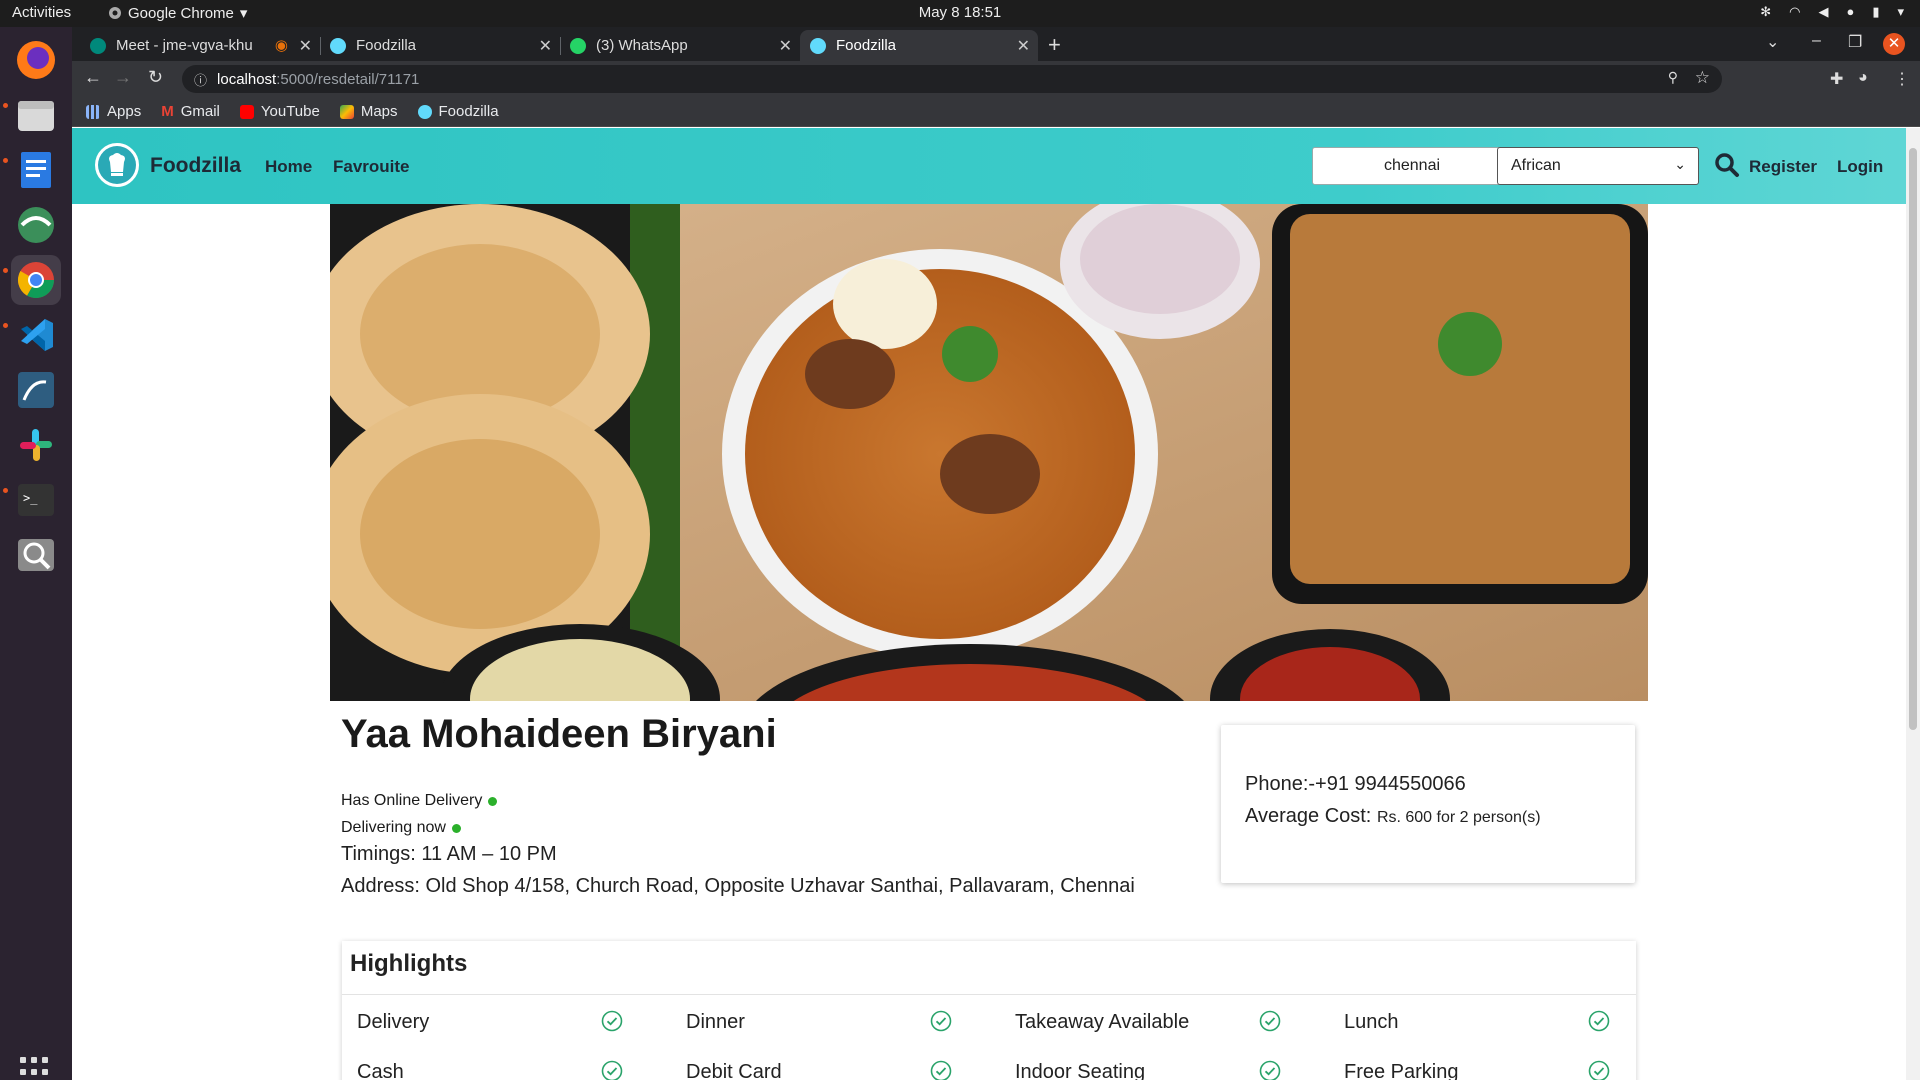 The height and width of the screenshot is (1080, 1920). I want to click on extensions-icon: ✚, so click(1836, 79).